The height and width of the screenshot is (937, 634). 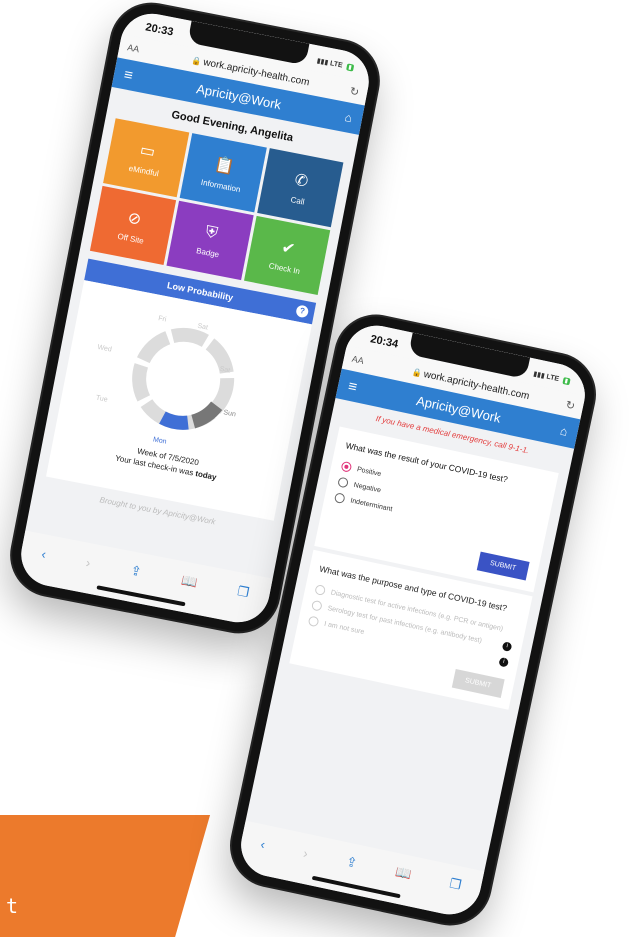 What do you see at coordinates (183, 378) in the screenshot?
I see `weekly-ring` at bounding box center [183, 378].